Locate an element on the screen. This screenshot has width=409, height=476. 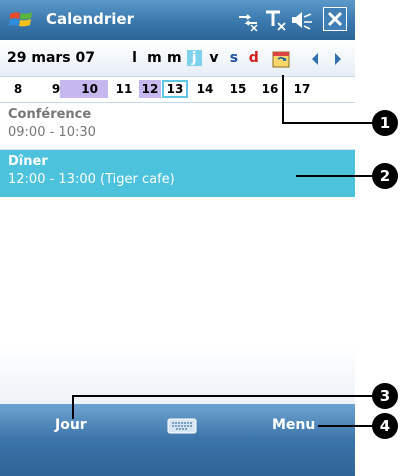
weekday-fri: v is located at coordinates (214, 58).